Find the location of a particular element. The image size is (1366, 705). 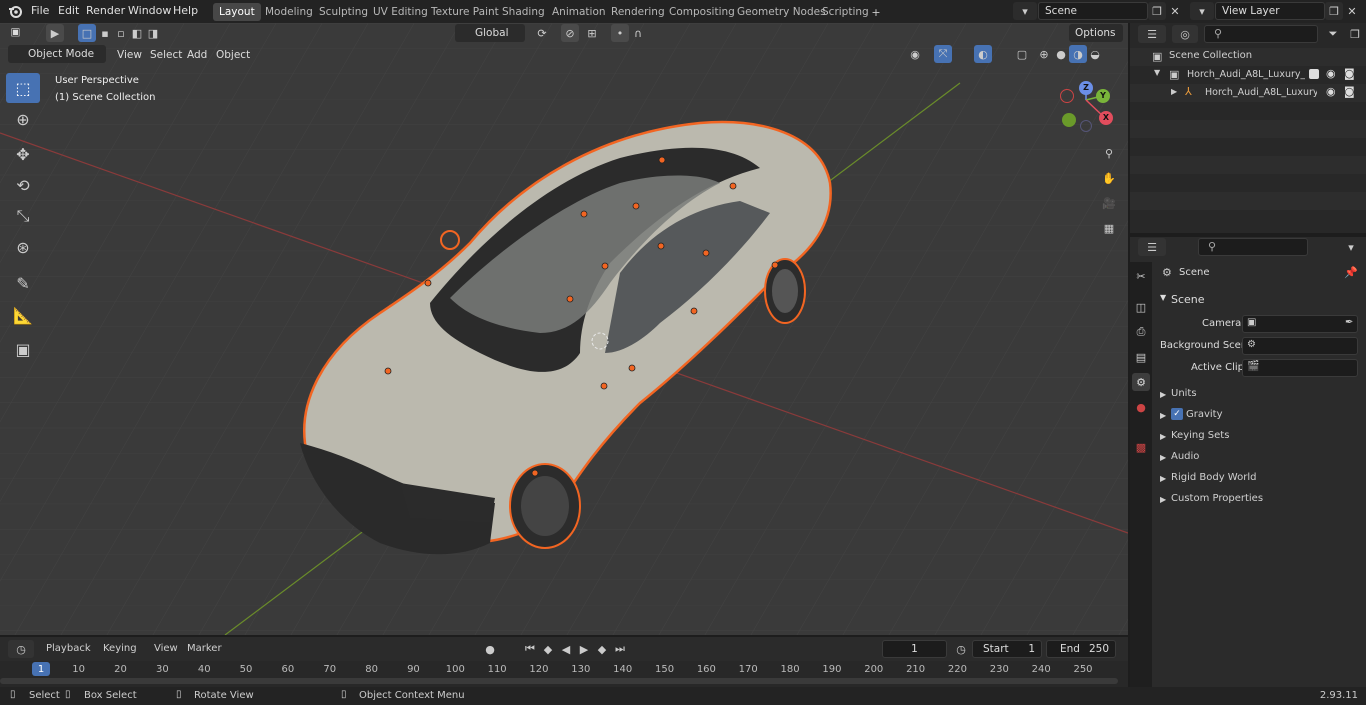

pan-hand-icon: ✋ is located at coordinates (1109, 178).